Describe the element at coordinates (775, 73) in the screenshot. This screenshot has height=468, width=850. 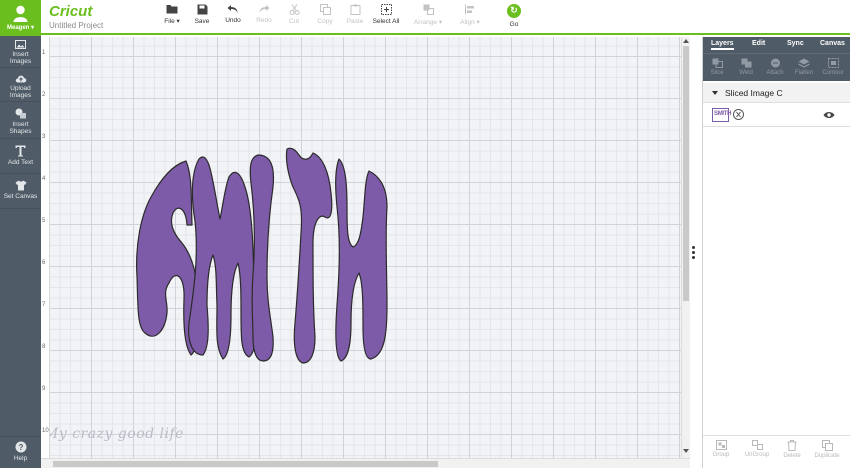
I see `tool-label: Attach` at that location.